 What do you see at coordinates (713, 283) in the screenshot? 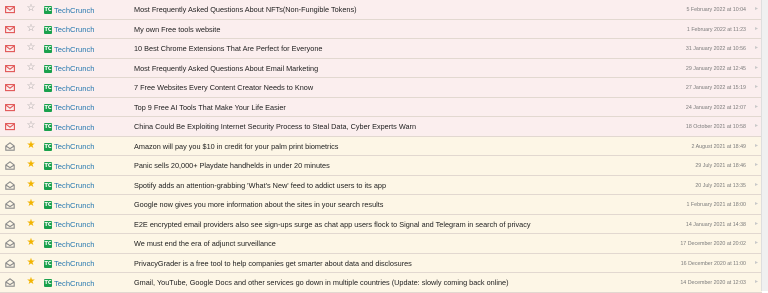
I see `article-date: 14 December 2020 at 12:03` at bounding box center [713, 283].